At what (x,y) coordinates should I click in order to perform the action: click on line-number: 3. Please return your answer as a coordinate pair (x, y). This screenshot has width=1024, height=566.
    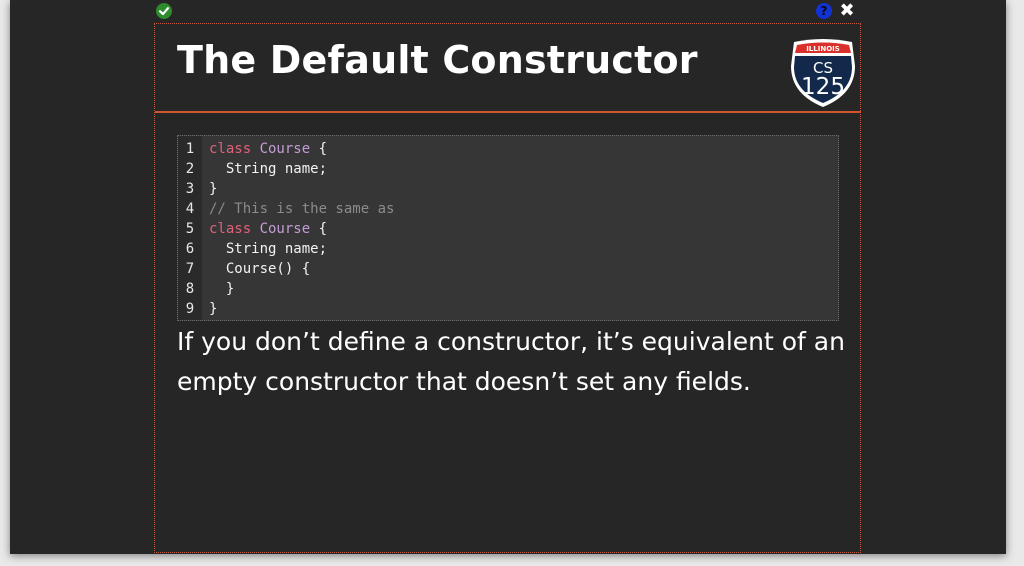
    Looking at the image, I should click on (190, 189).